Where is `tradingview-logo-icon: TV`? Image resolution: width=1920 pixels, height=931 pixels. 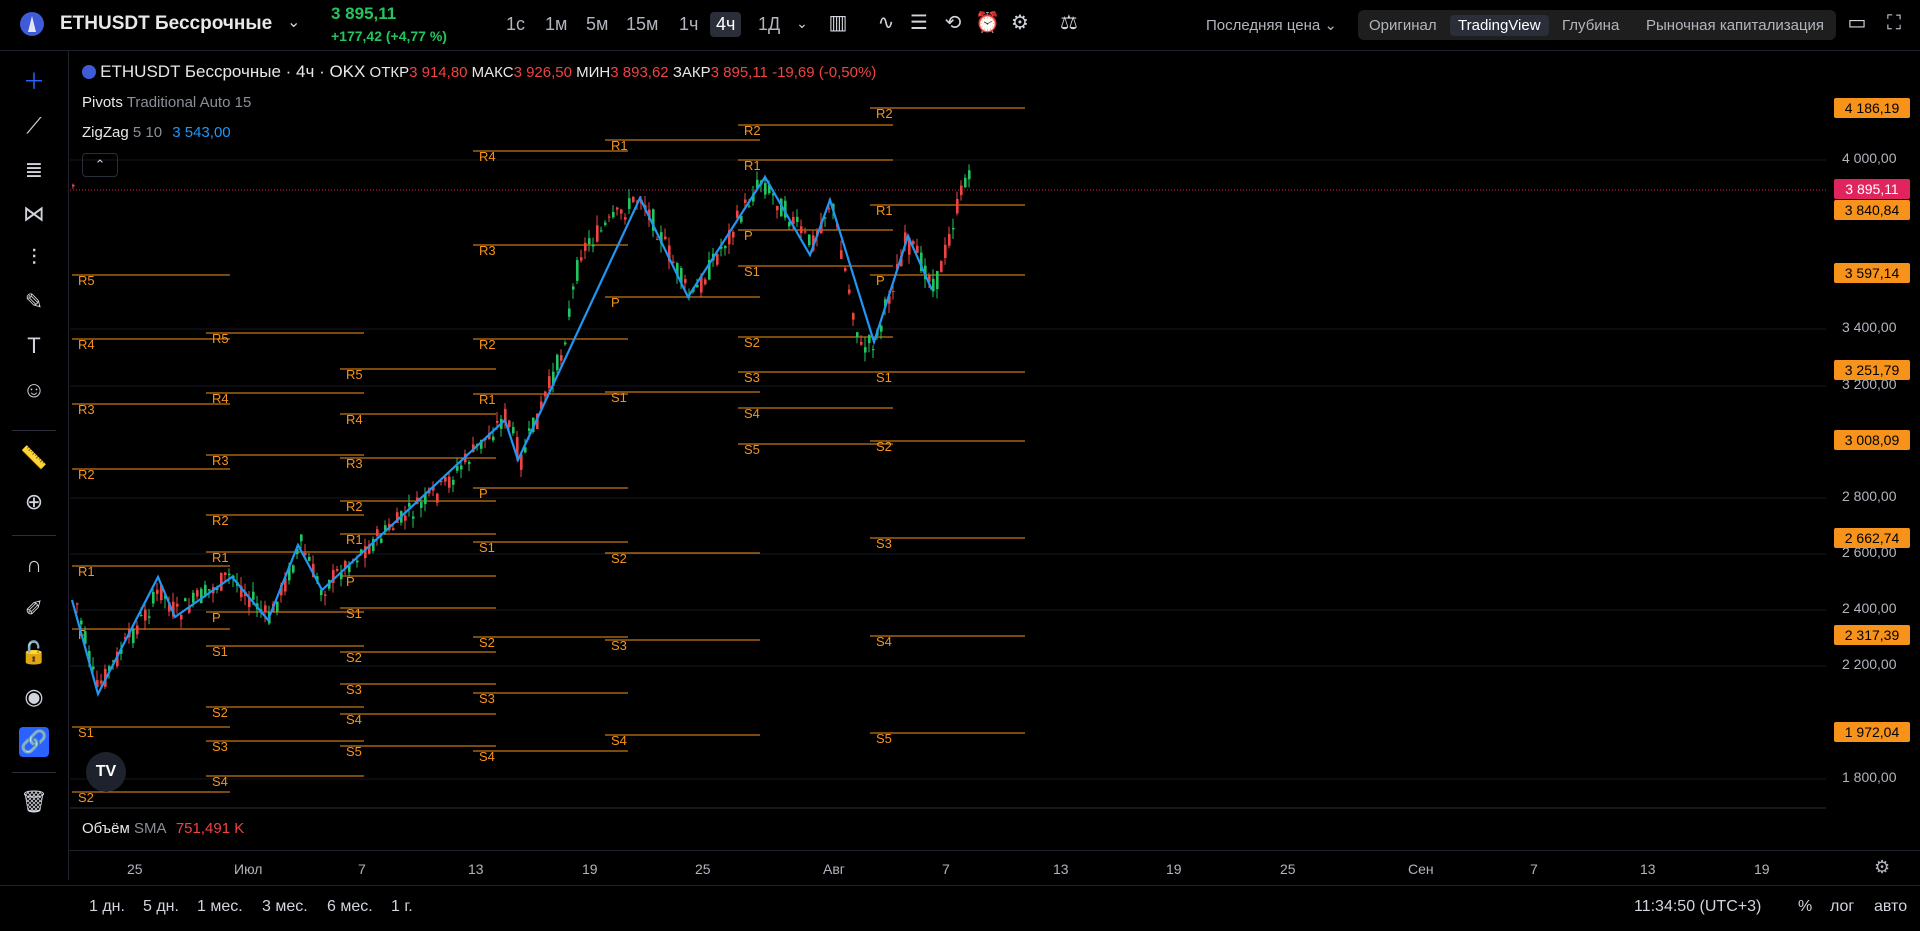 tradingview-logo-icon: TV is located at coordinates (106, 772).